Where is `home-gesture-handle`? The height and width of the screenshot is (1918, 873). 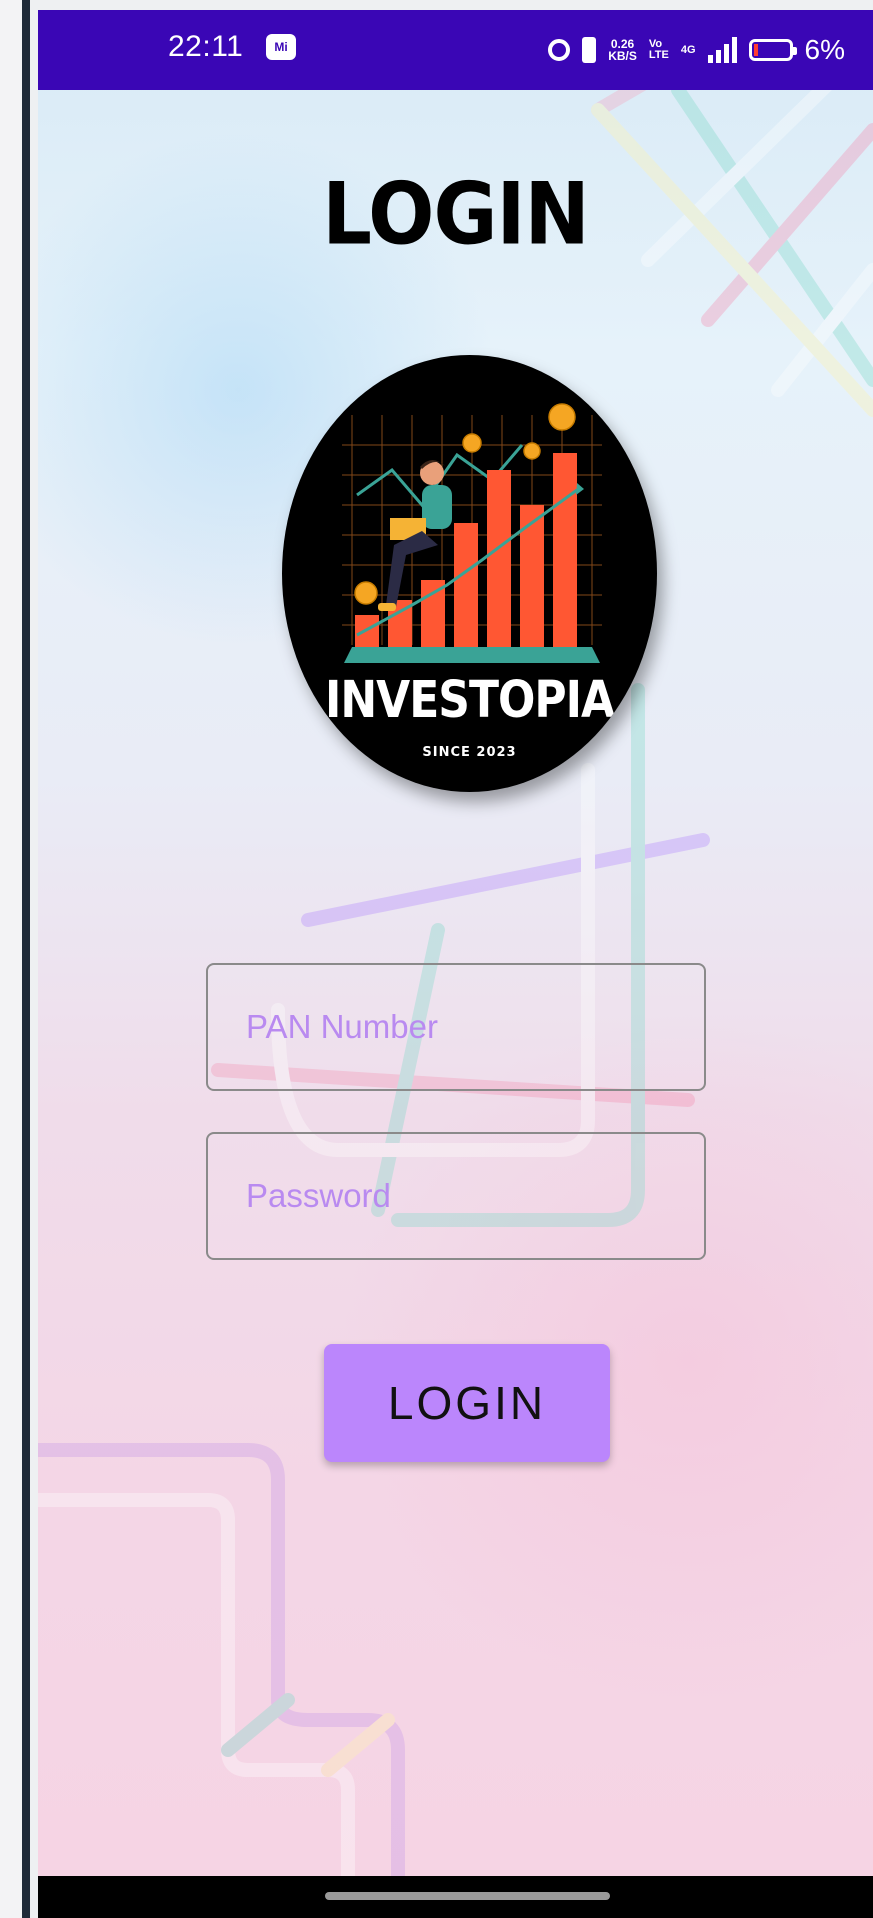
home-gesture-handle is located at coordinates (467, 1896).